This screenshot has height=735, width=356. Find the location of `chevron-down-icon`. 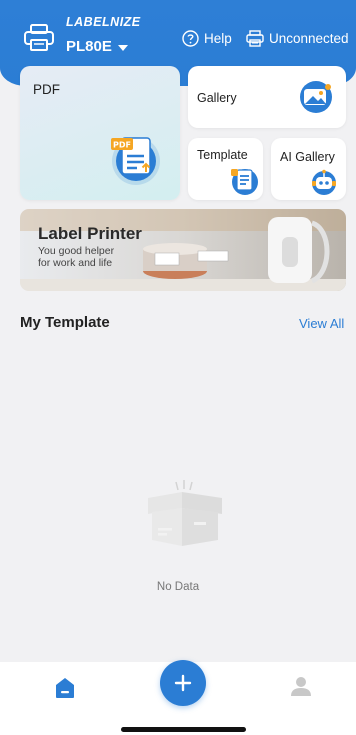

chevron-down-icon is located at coordinates (122, 47).